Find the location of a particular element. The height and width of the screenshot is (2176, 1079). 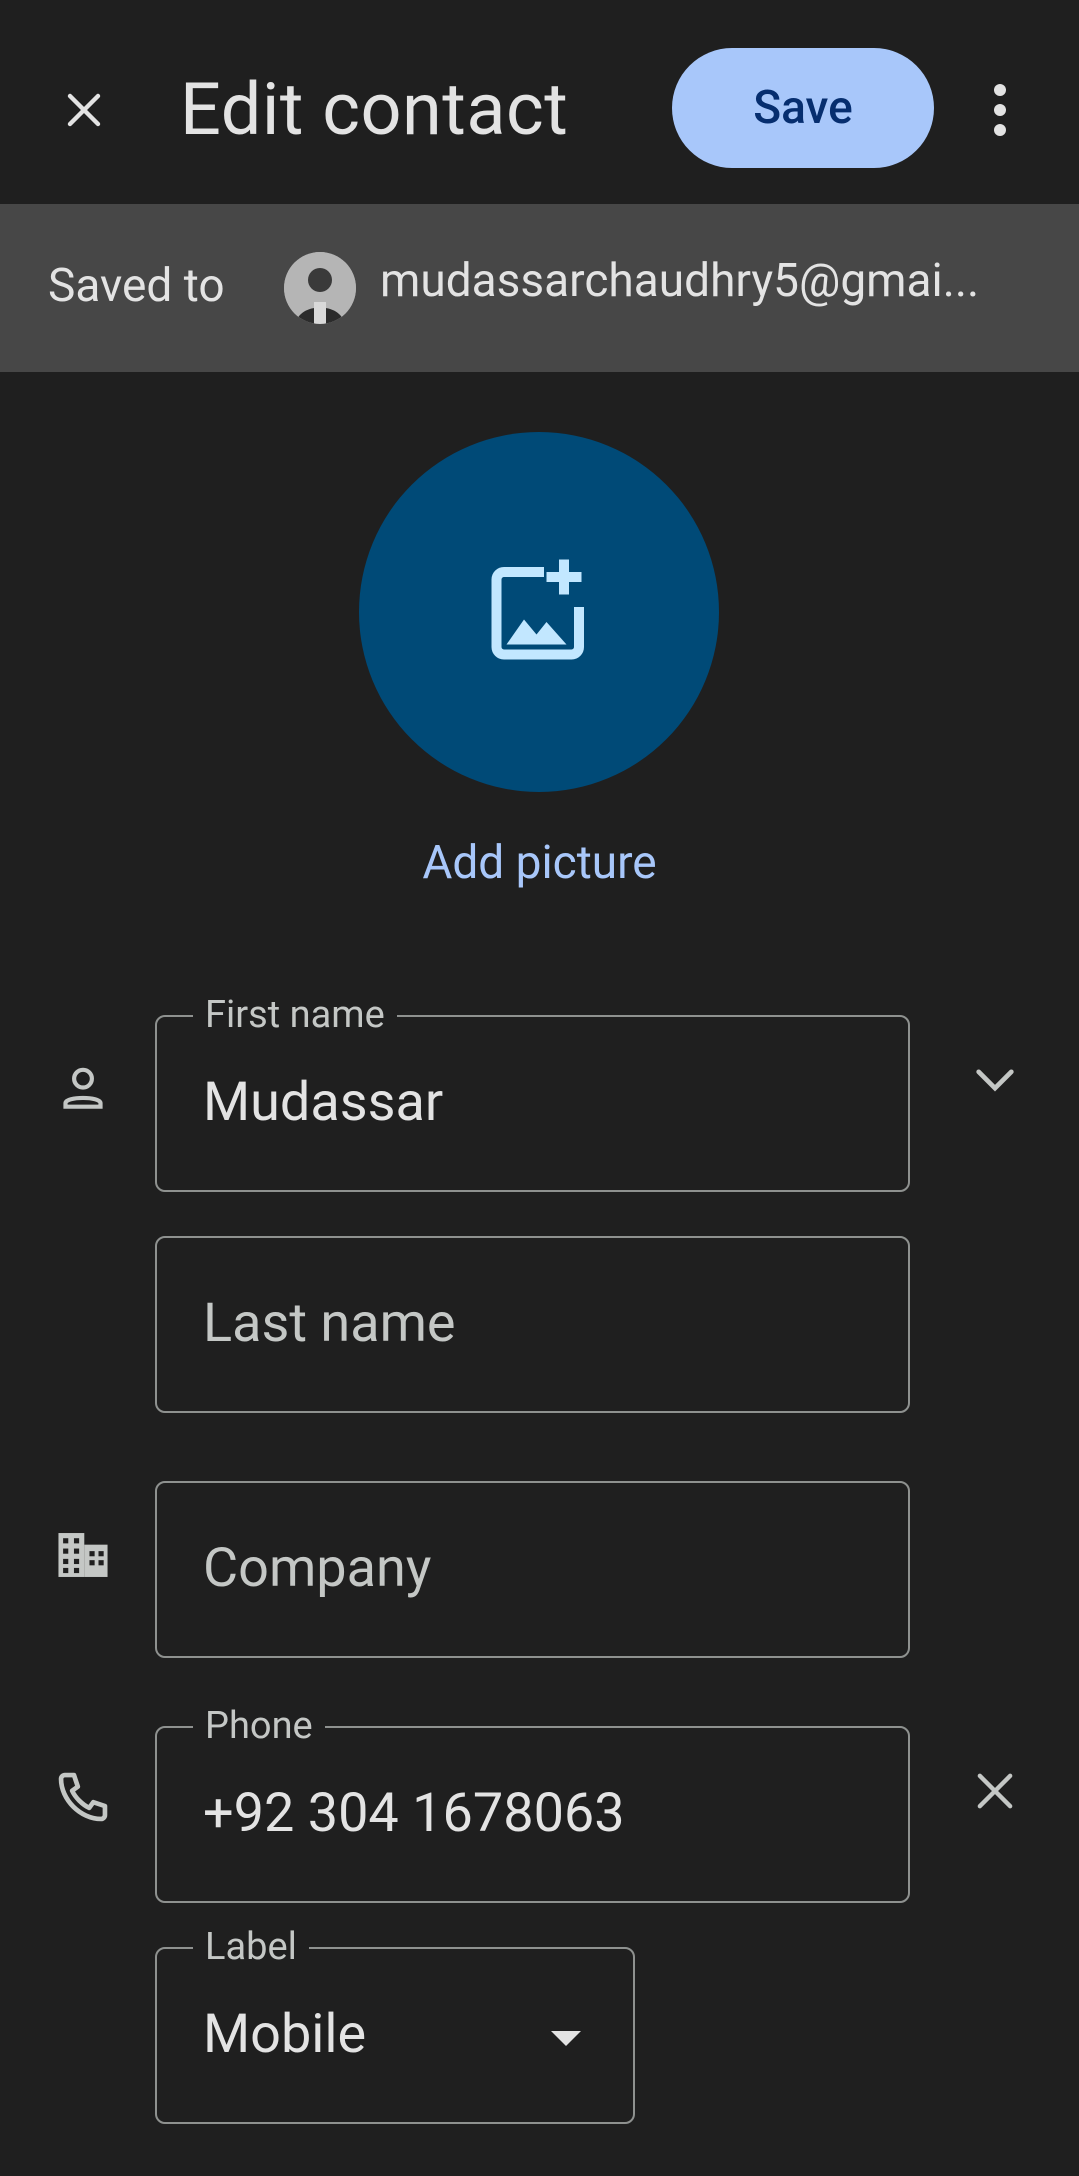

add-picture-button is located at coordinates (539, 612).